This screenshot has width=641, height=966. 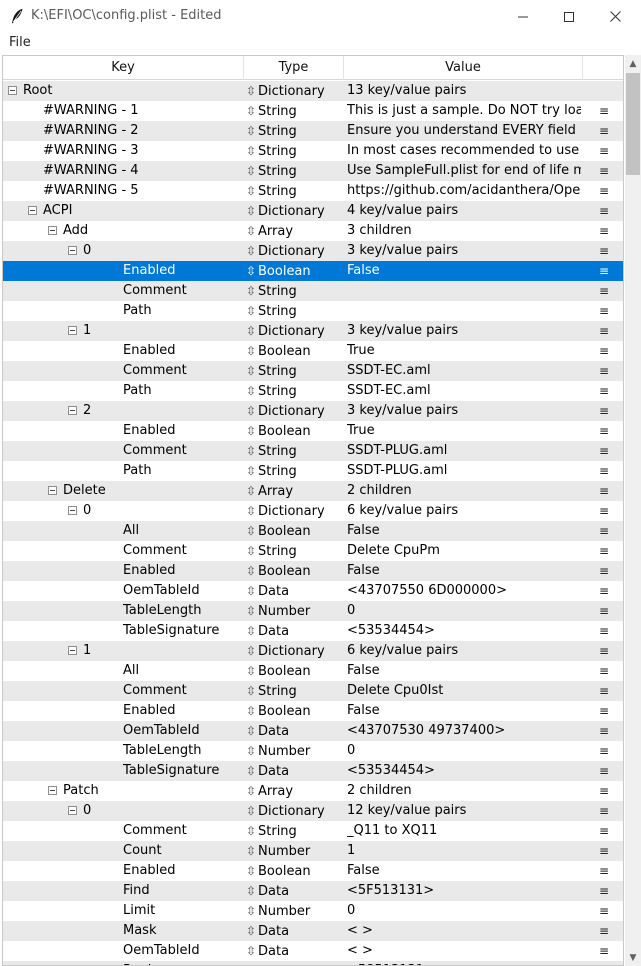 I want to click on tree-row: Enabled ⇳ Boolean True ≡, so click(x=313, y=351).